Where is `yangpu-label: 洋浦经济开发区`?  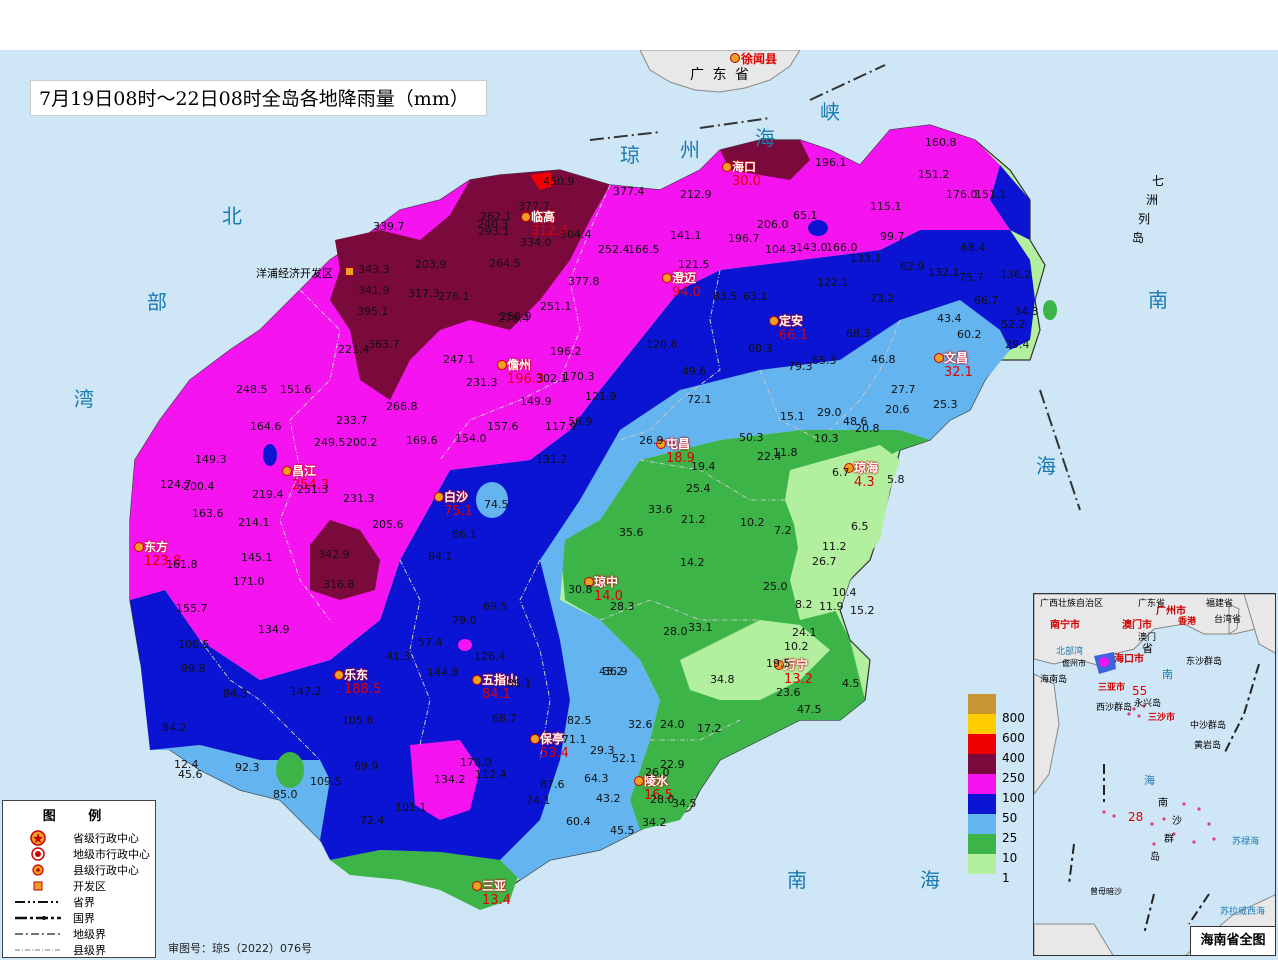 yangpu-label: 洋浦经济开发区 is located at coordinates (294, 273).